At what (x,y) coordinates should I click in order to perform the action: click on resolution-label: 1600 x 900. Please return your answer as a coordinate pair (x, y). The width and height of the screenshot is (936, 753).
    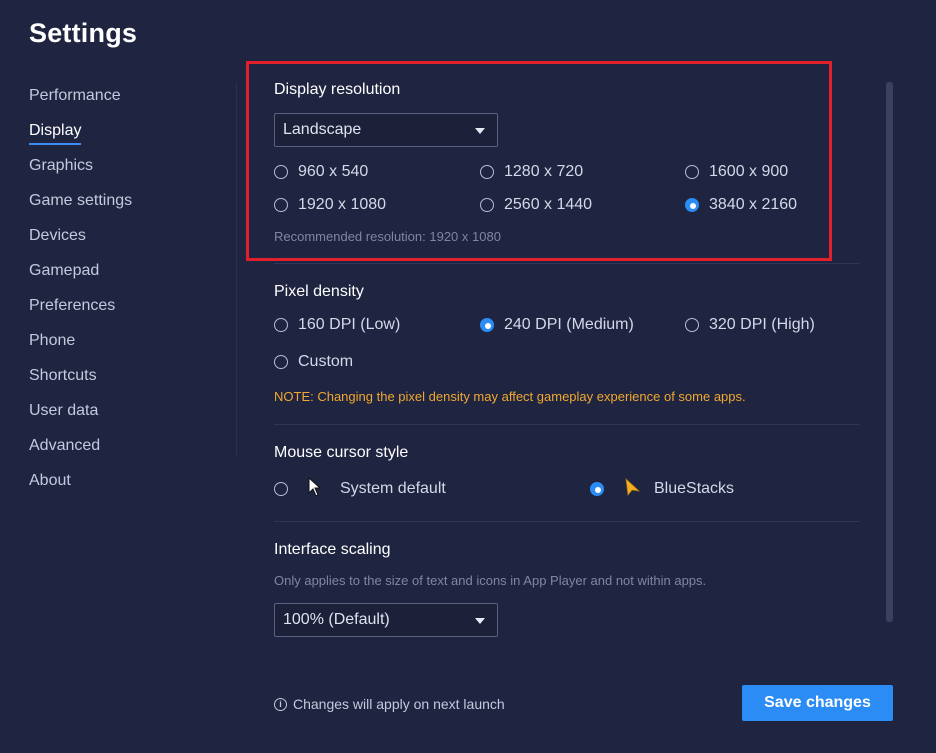
    Looking at the image, I should click on (749, 171).